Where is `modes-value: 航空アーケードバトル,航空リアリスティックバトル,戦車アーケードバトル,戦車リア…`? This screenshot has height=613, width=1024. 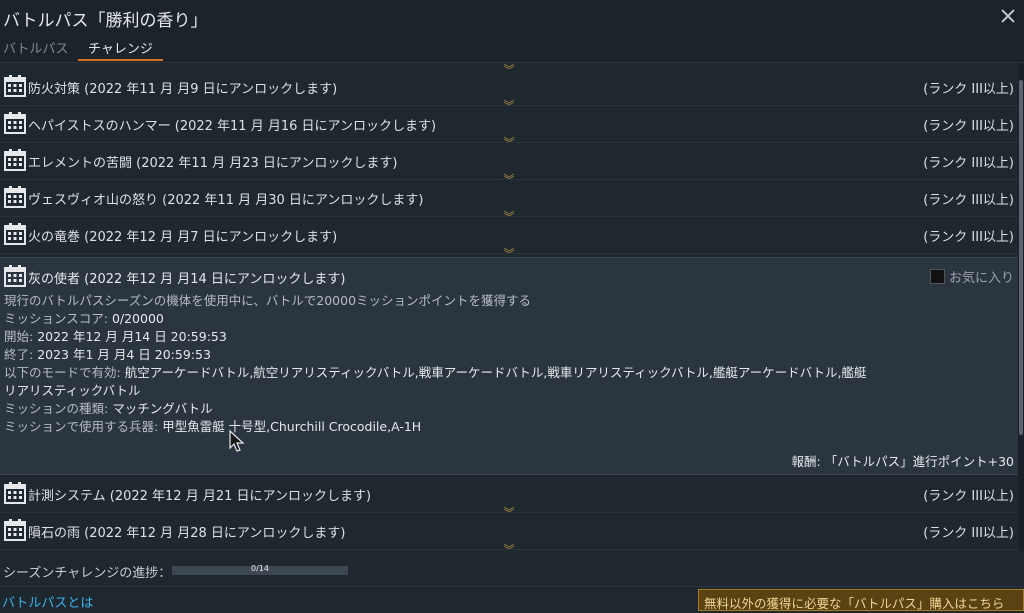
modes-value: 航空アーケードバトル,航空リアリスティックバトル,戦車アーケードバトル,戦車リア… is located at coordinates (495, 372).